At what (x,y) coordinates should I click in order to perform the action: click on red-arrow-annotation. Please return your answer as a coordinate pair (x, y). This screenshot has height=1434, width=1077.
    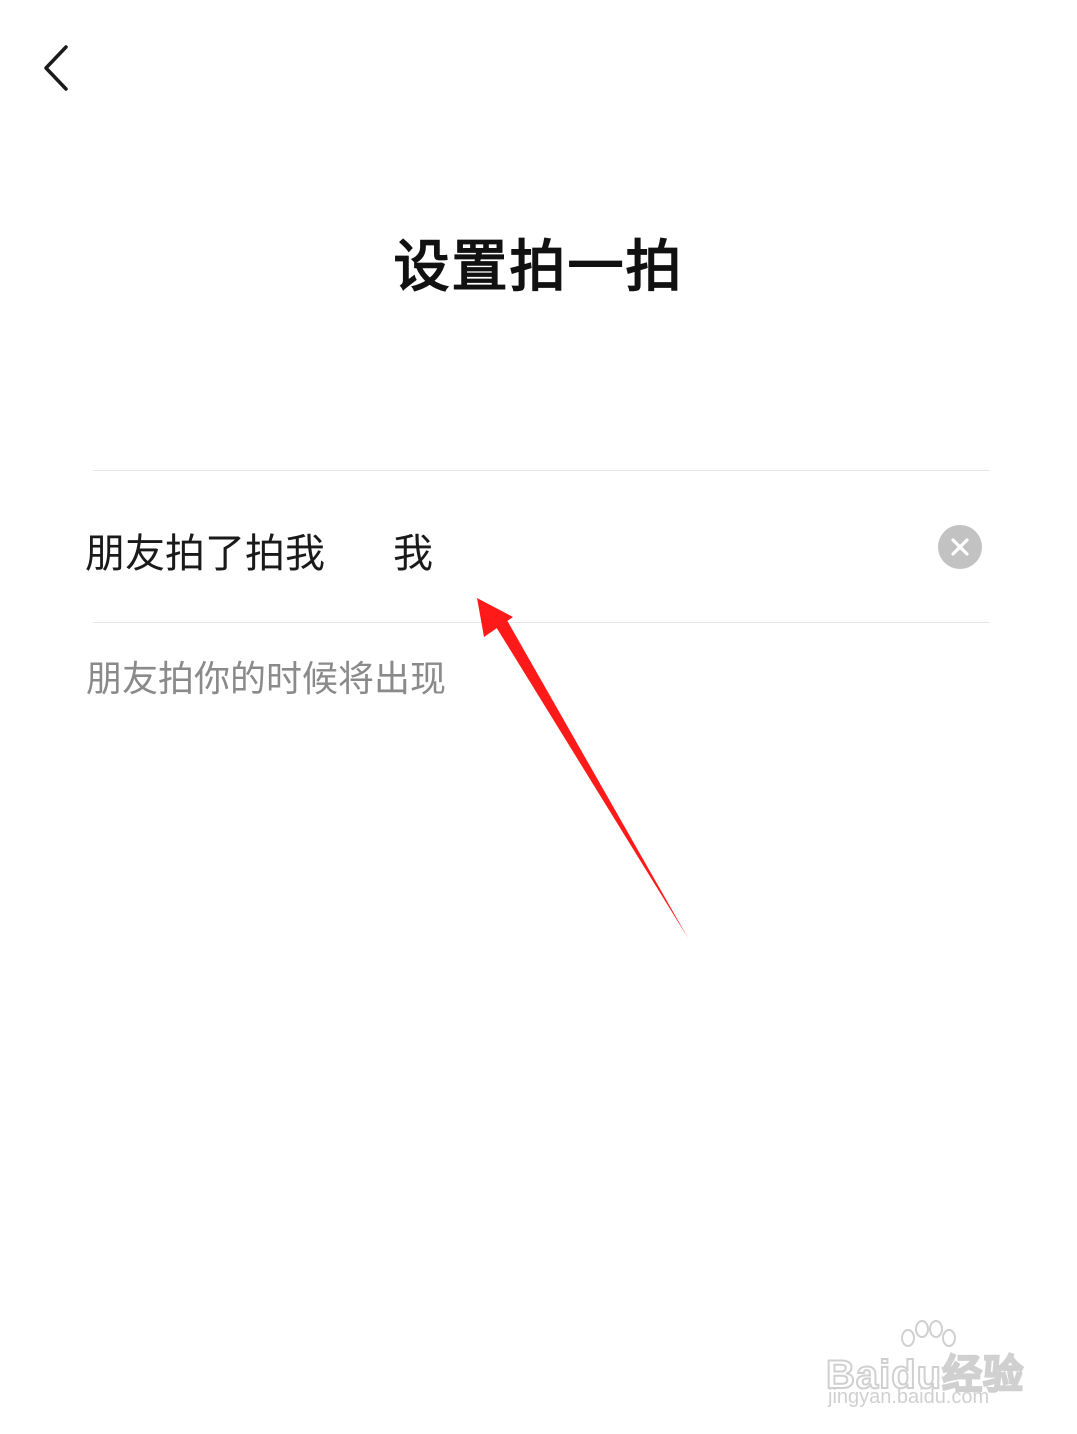
    Looking at the image, I should click on (582, 768).